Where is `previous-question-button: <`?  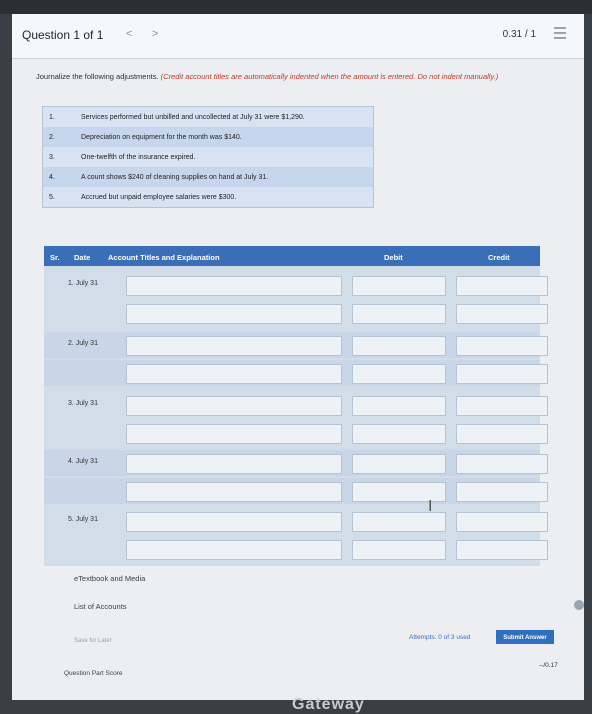
previous-question-button: < is located at coordinates (129, 34).